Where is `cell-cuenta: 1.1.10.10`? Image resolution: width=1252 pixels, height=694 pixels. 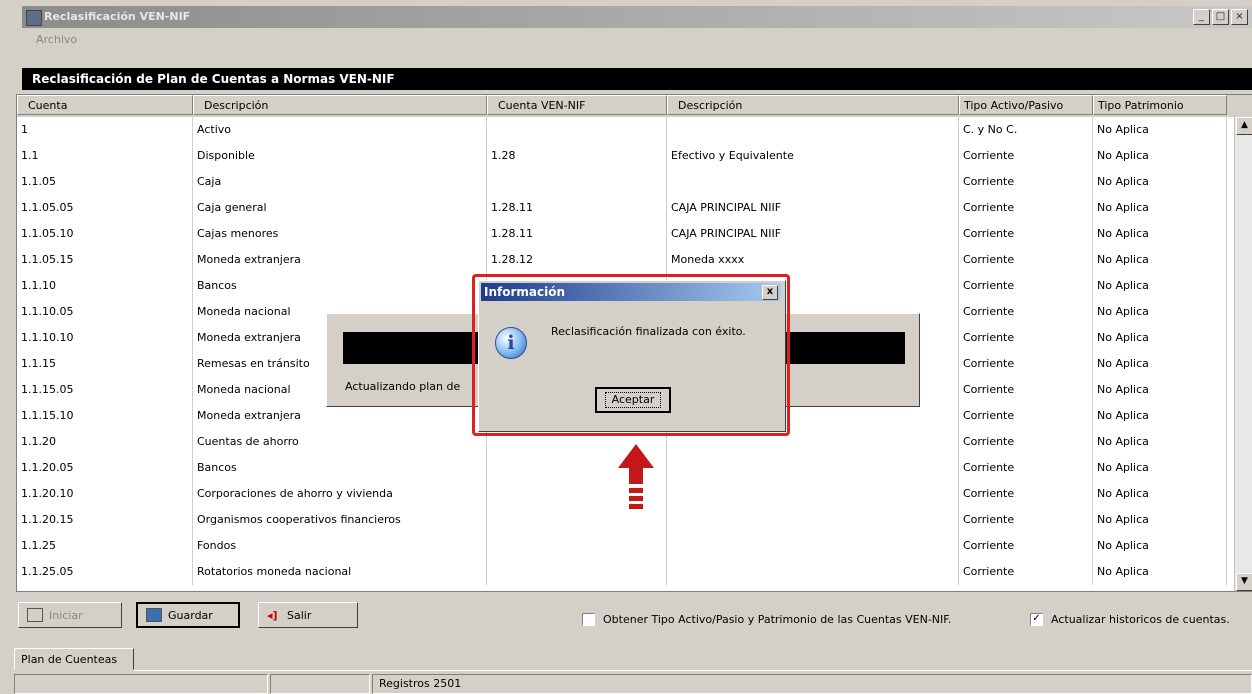 cell-cuenta: 1.1.10.10 is located at coordinates (105, 338).